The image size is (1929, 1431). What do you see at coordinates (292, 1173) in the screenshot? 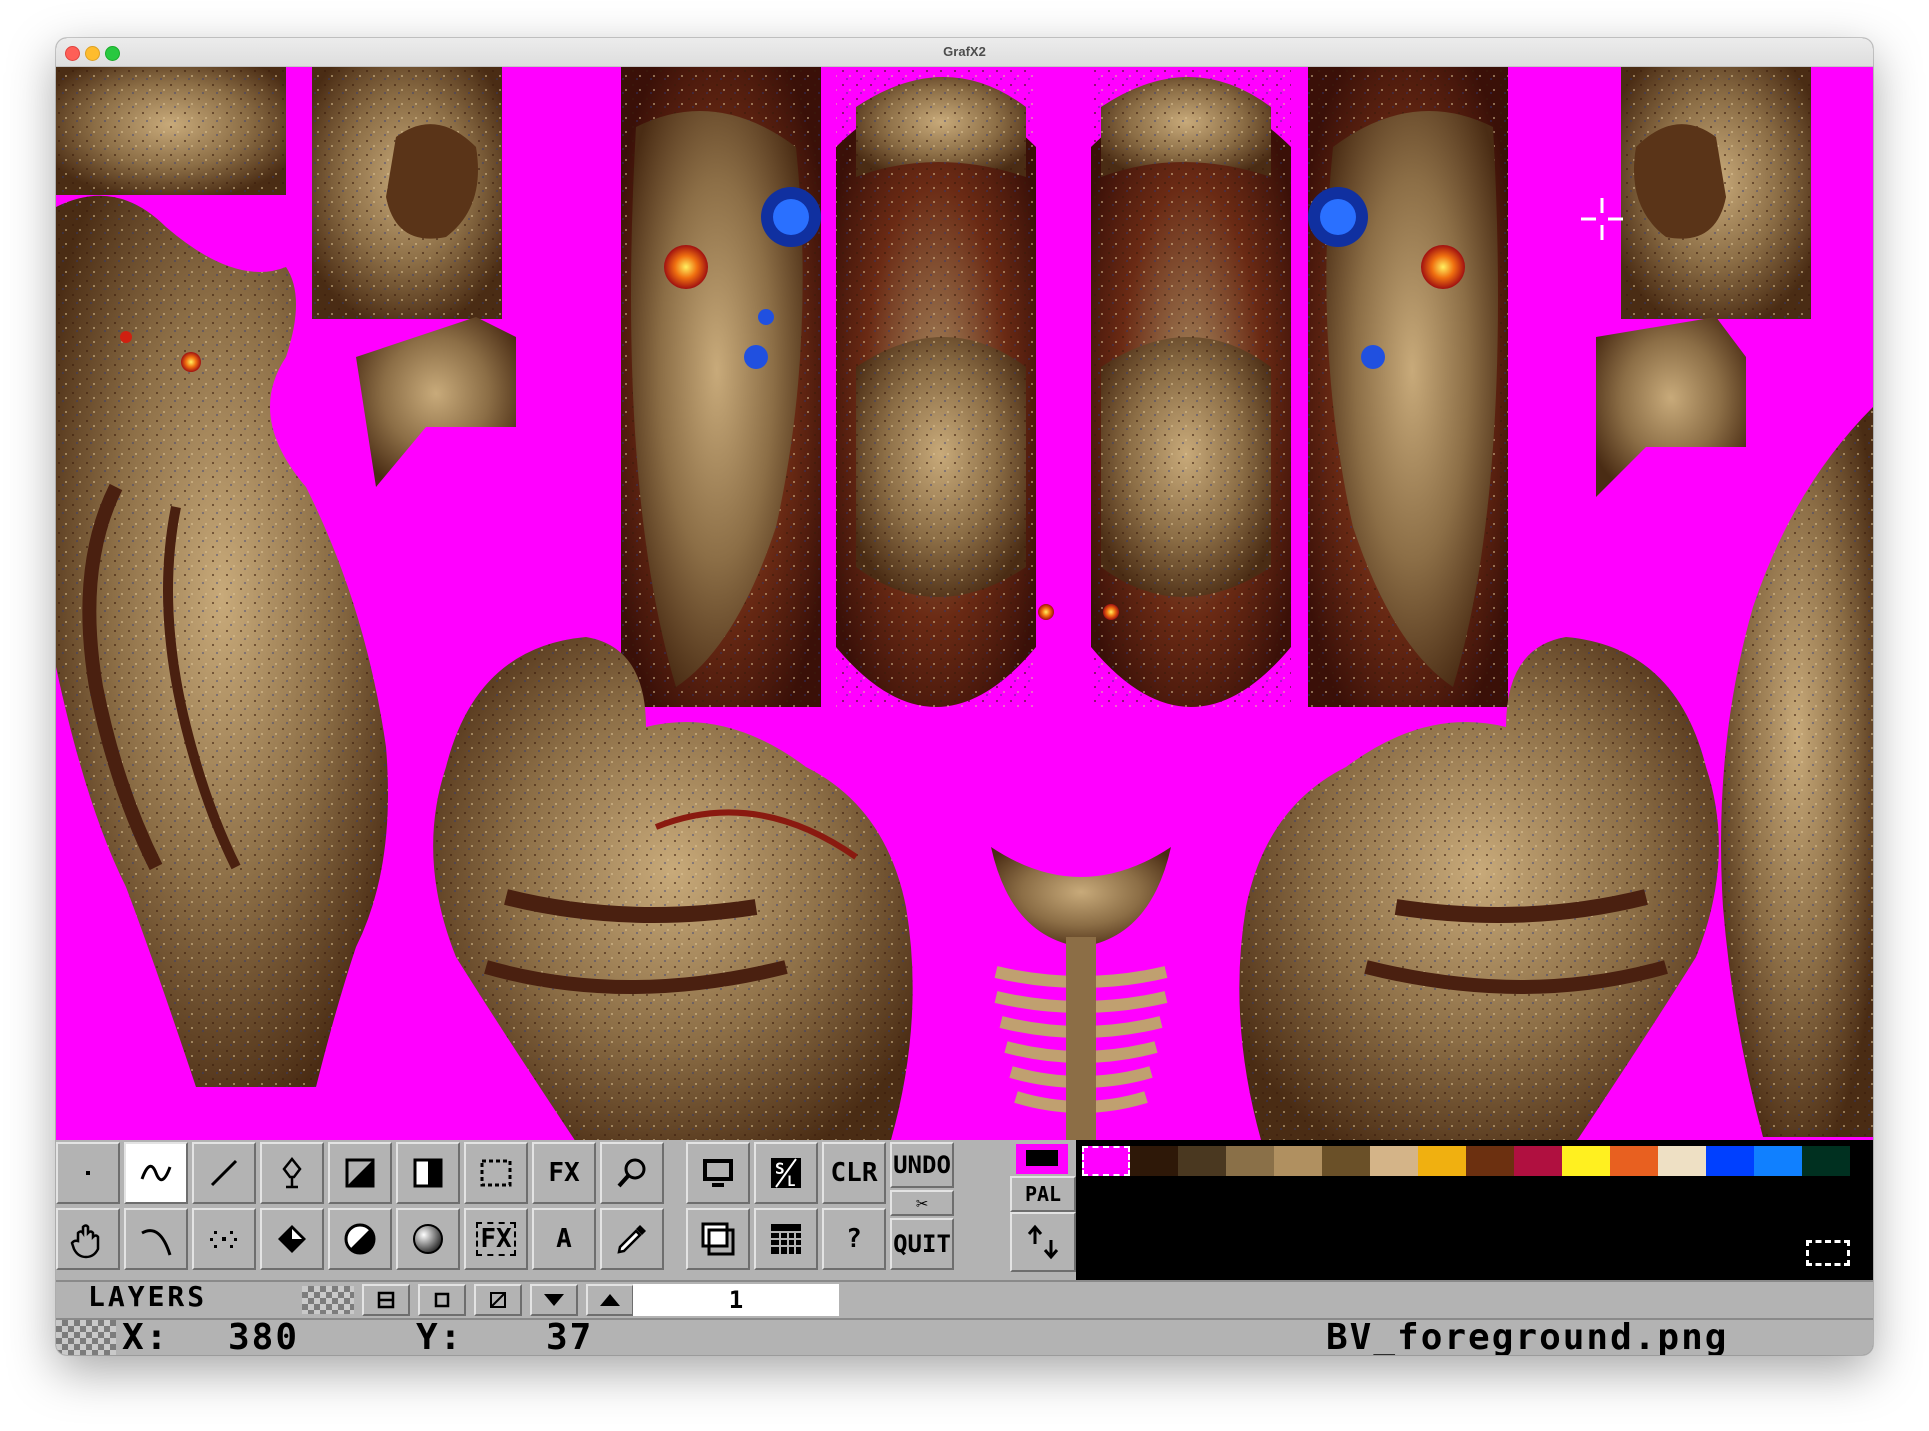
I see `spray-airbrush-icon` at bounding box center [292, 1173].